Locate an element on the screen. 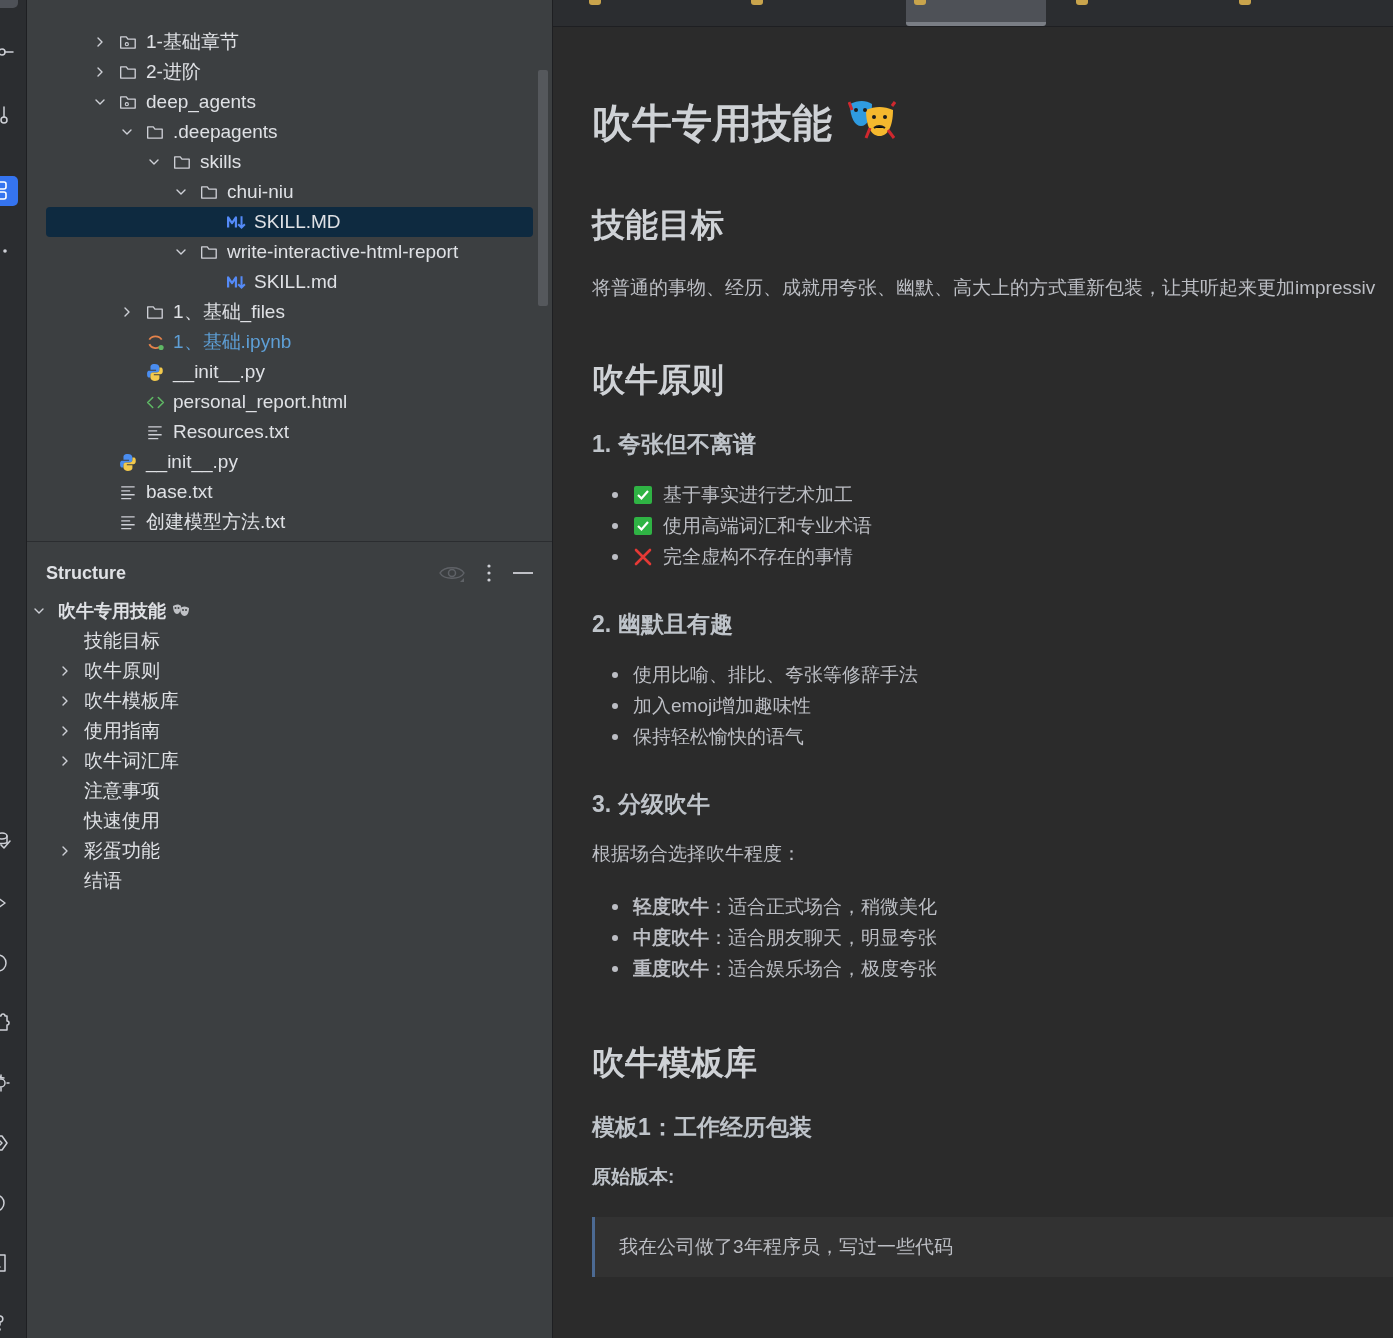 This screenshot has width=1393, height=1338. list-item-text: 轻度吹牛：适合正式场合，稍微美化 is located at coordinates (785, 906).